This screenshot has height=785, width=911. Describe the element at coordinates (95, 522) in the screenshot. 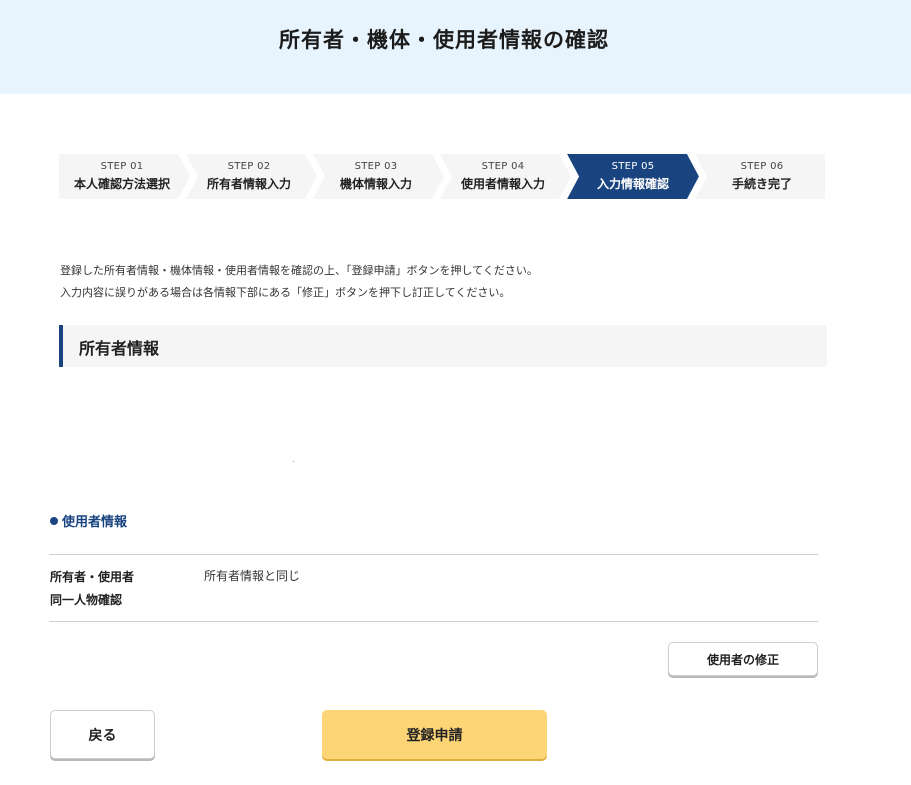

I see `user-section-title: 使用者情報` at that location.